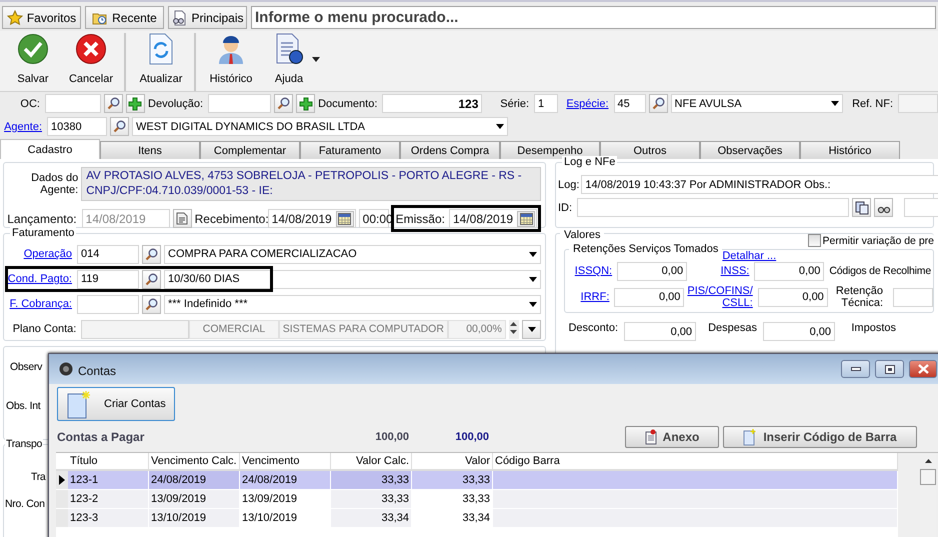  Describe the element at coordinates (531, 329) in the screenshot. I see `dropdown-button` at that location.